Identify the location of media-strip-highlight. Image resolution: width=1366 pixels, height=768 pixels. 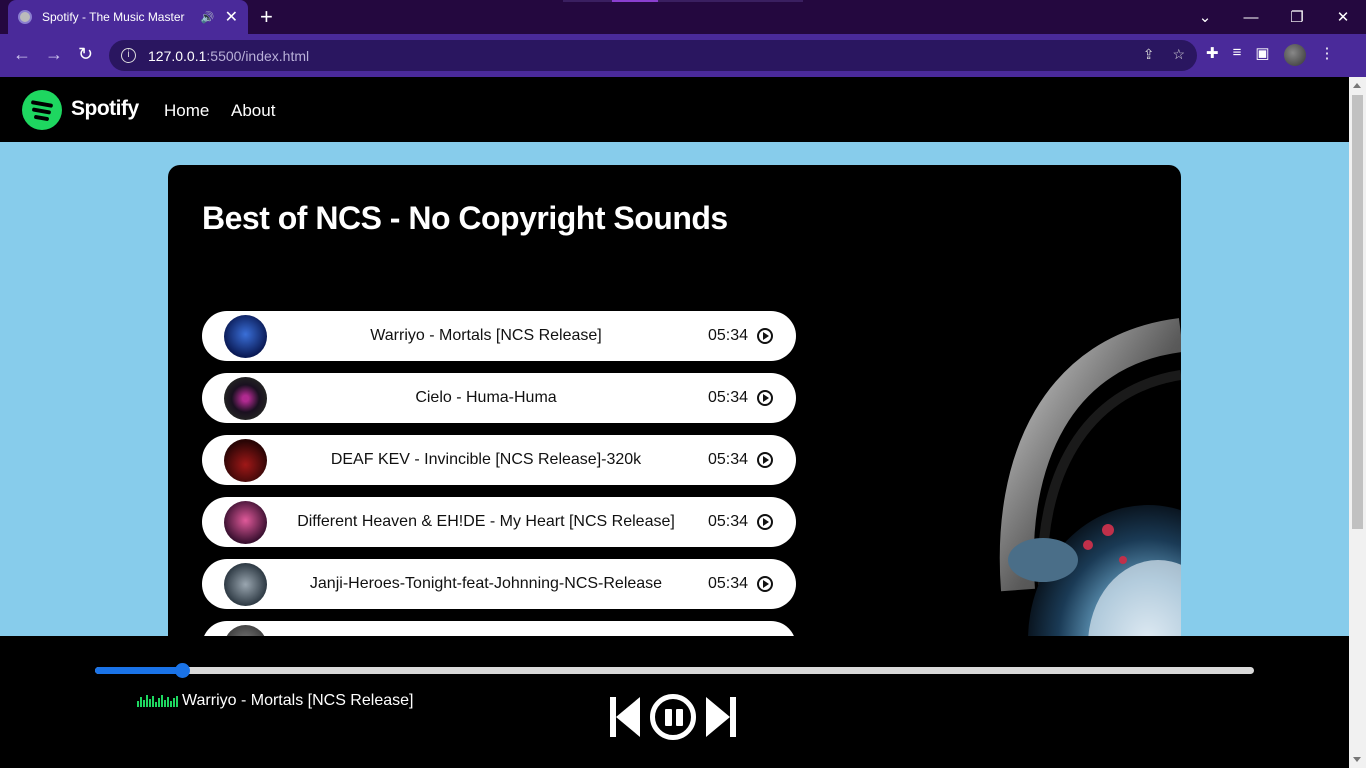
(635, 1).